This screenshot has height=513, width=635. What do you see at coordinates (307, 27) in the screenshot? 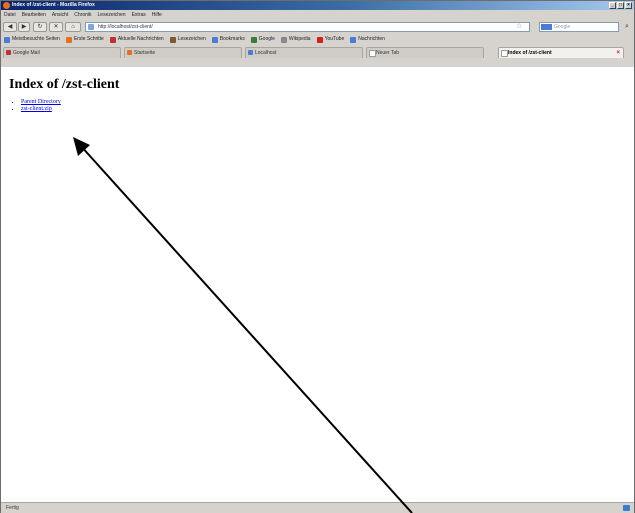
I see `address-bar: http://localhost/zst-client/` at bounding box center [307, 27].